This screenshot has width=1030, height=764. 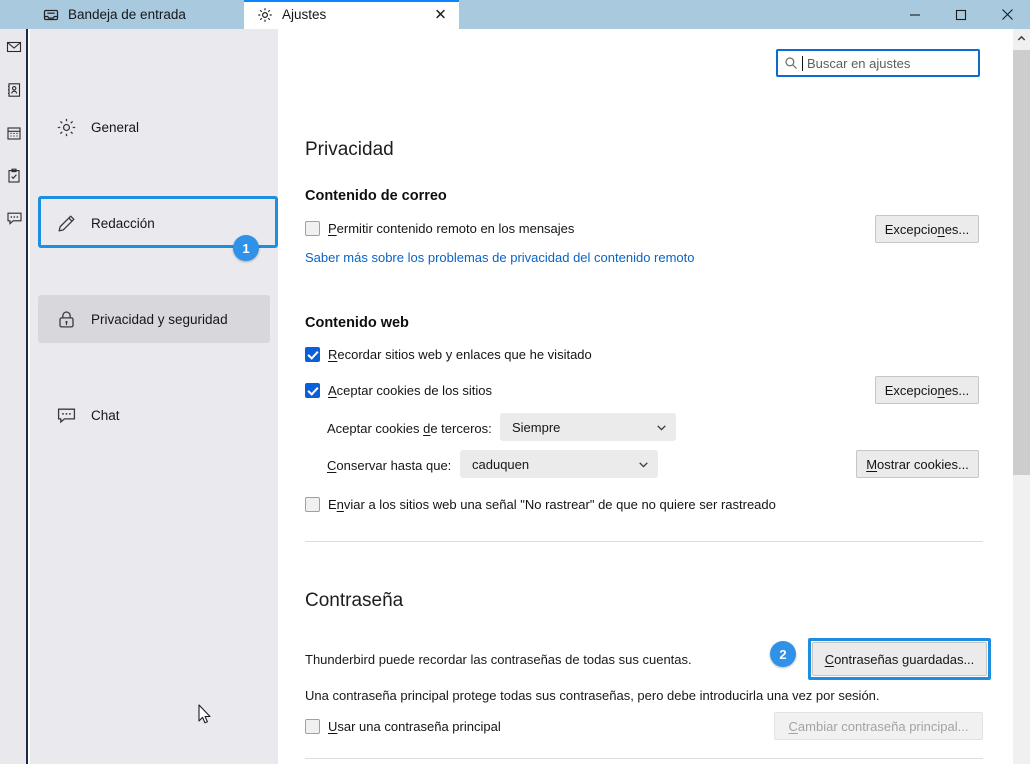 I want to click on section-heading-web-content: Contenido web, so click(x=357, y=323).